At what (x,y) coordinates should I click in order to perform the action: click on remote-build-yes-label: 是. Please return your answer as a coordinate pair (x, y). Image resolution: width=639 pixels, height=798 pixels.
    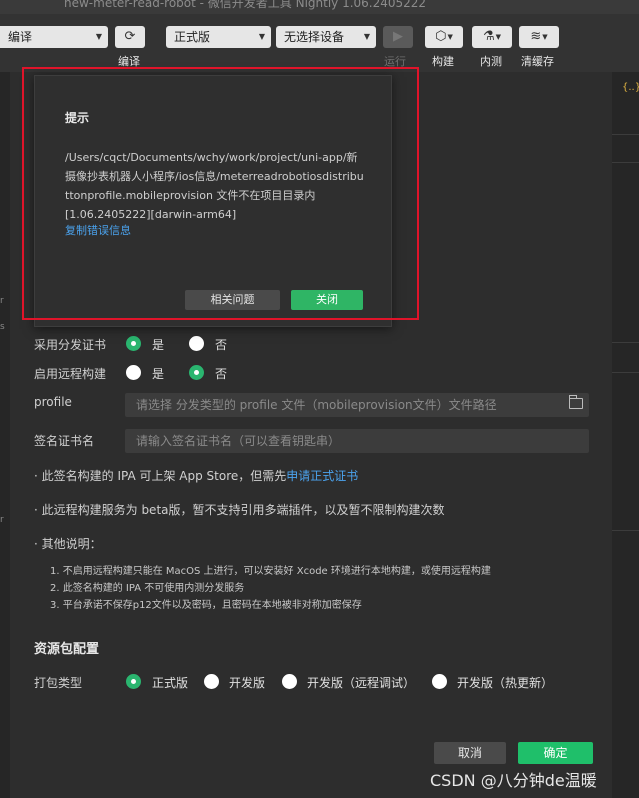
    Looking at the image, I should click on (158, 374).